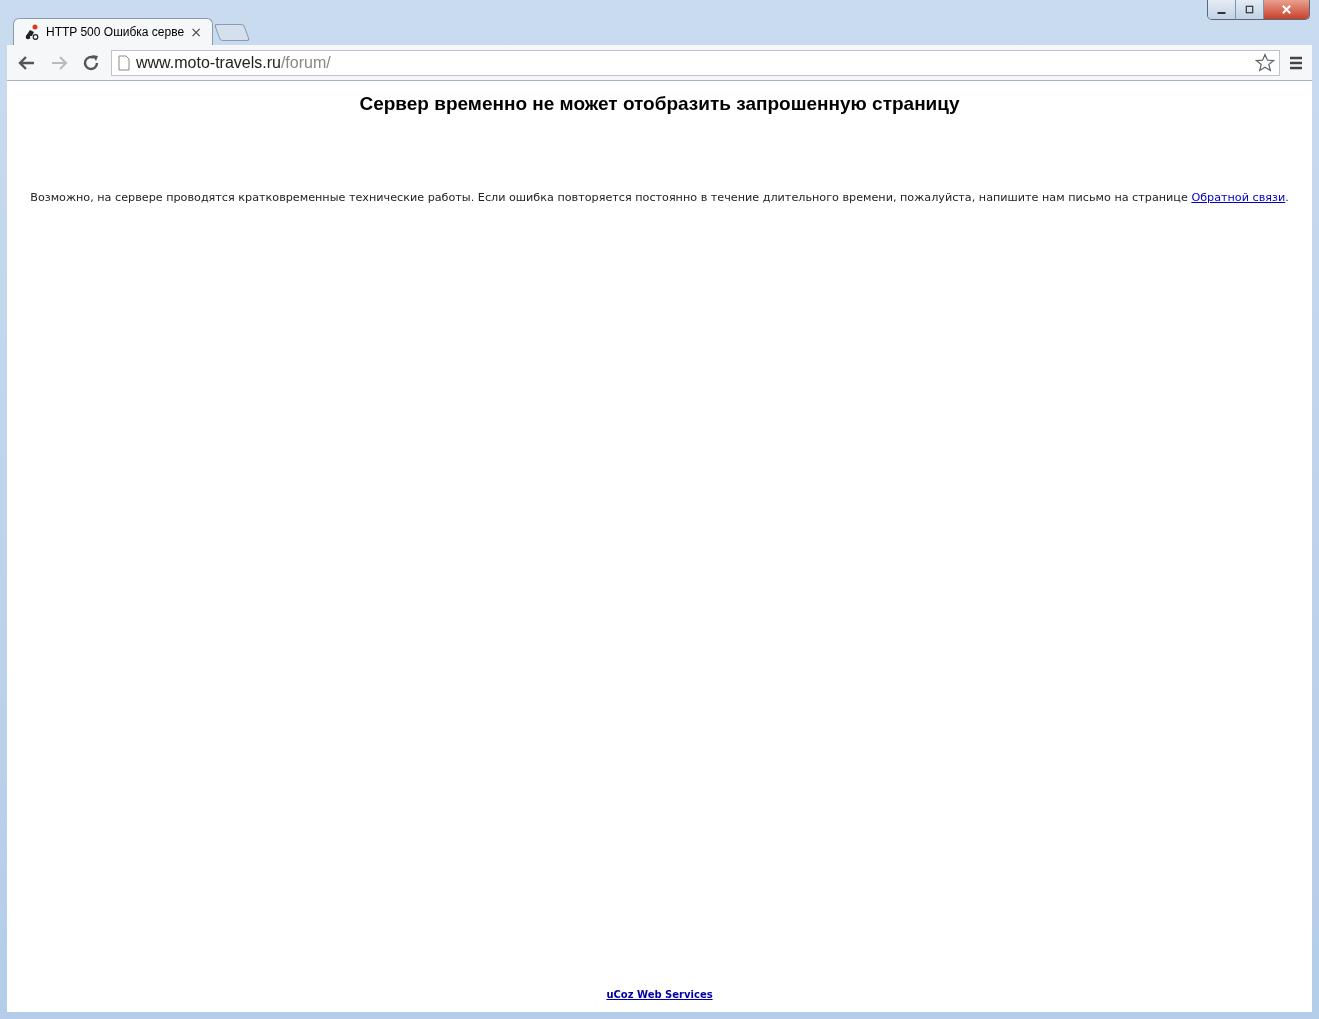  Describe the element at coordinates (124, 62) in the screenshot. I see `page-icon` at that location.